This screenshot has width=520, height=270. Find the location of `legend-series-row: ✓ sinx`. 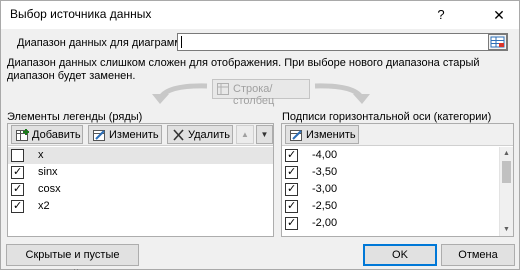

legend-series-row: ✓ sinx is located at coordinates (140, 172).